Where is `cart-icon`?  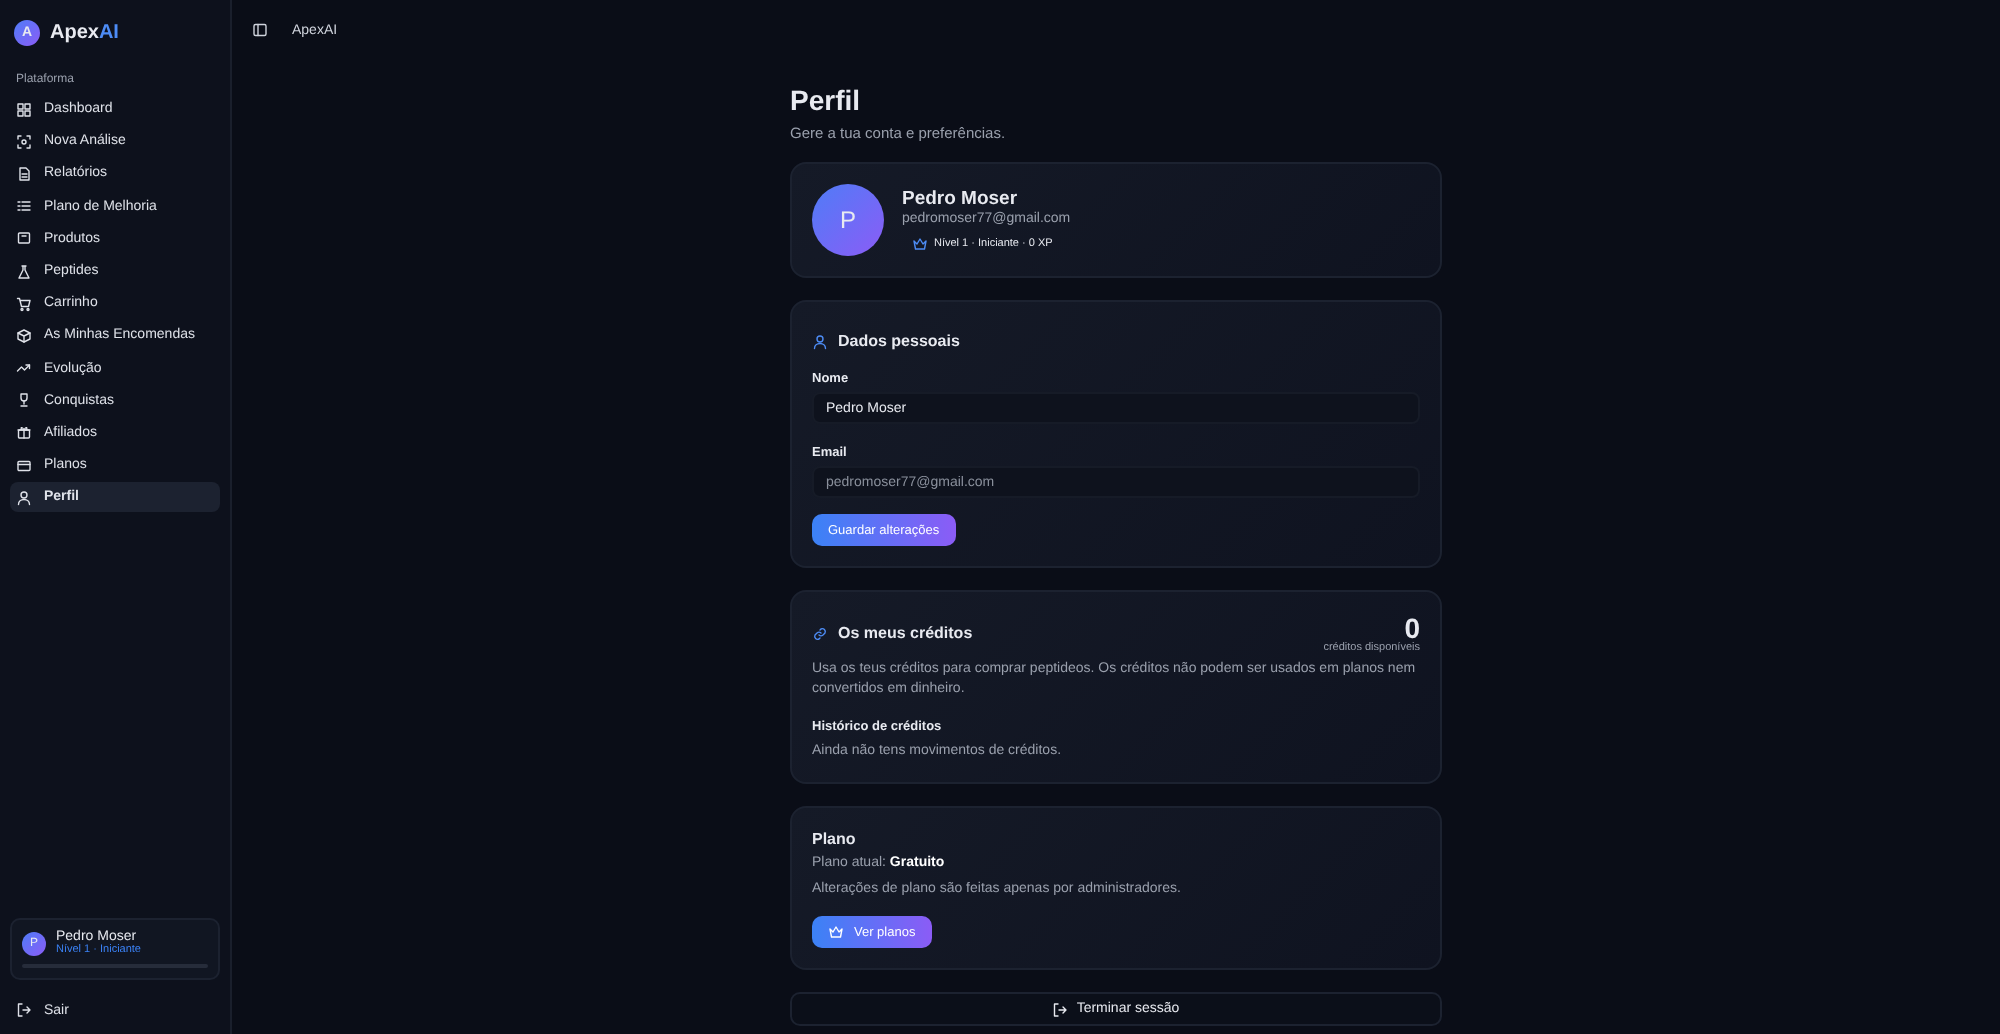
cart-icon is located at coordinates (24, 303).